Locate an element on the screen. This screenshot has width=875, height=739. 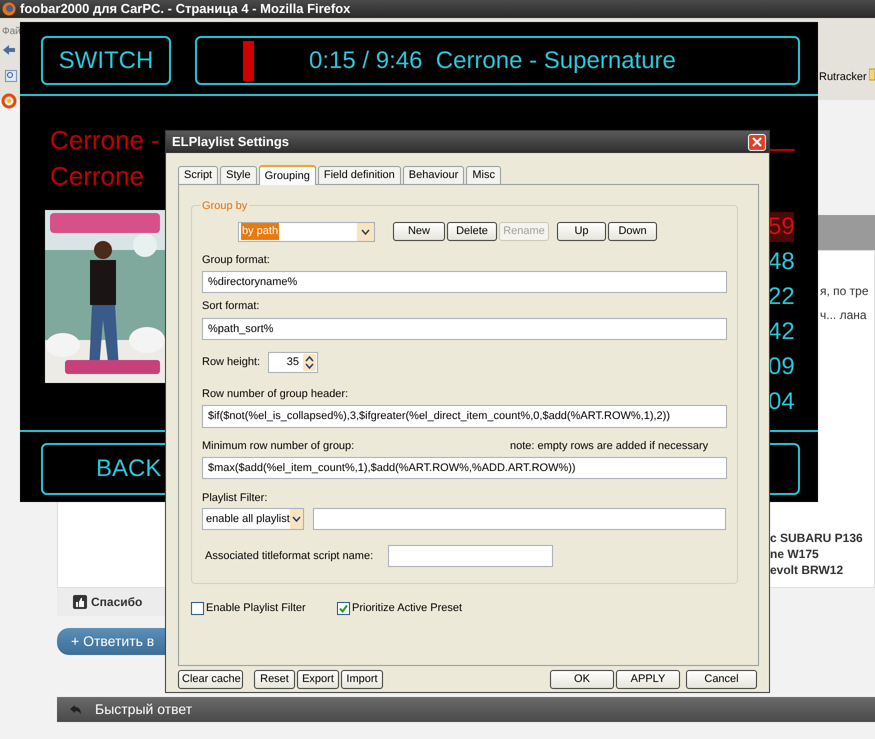
close-button is located at coordinates (757, 142).